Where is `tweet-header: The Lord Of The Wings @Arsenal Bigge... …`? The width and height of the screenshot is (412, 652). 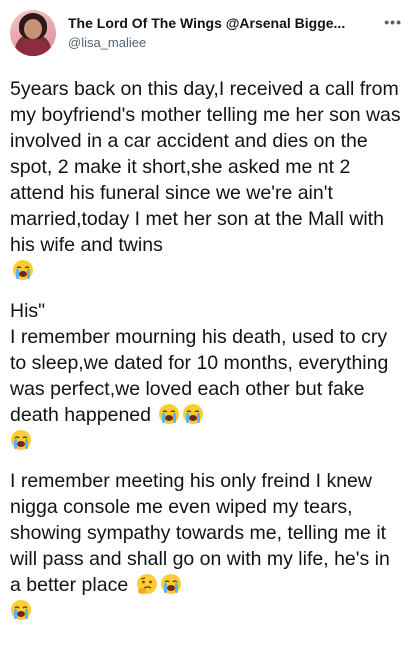
tweet-header: The Lord Of The Wings @Arsenal Bigge... … is located at coordinates (206, 39).